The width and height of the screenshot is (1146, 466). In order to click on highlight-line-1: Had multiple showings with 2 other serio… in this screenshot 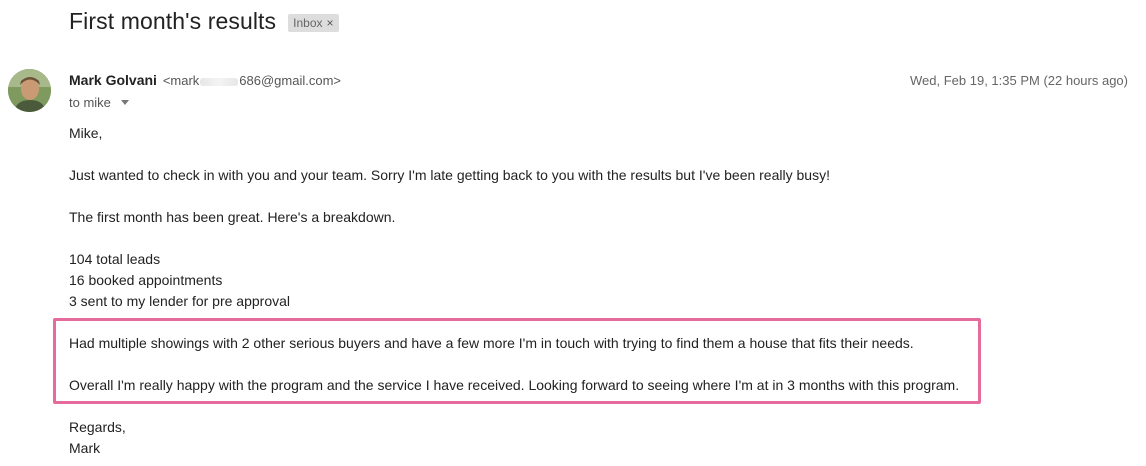, I will do `click(491, 343)`.